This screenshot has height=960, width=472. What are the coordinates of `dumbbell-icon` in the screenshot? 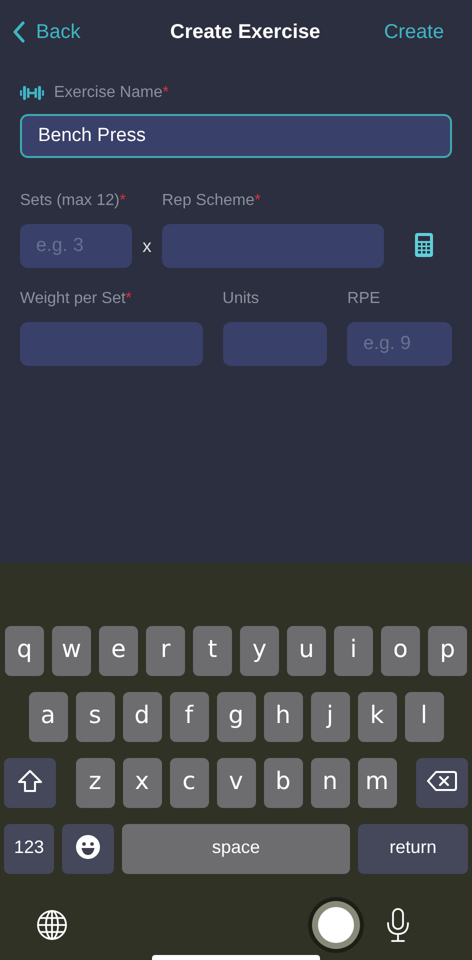 It's located at (32, 93).